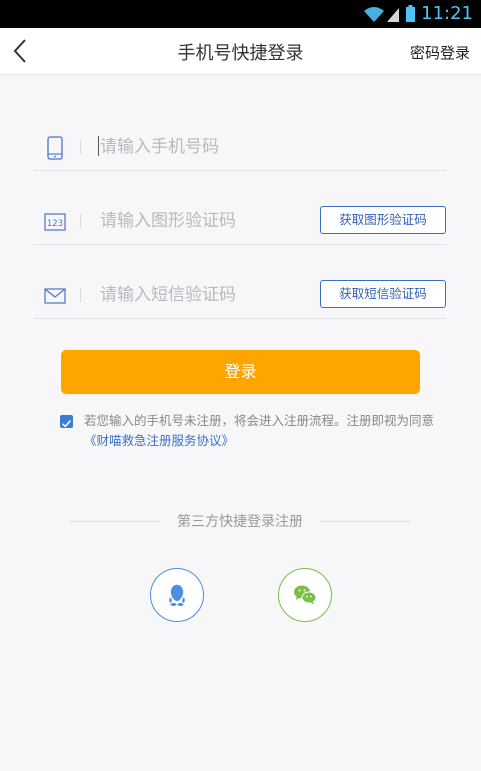 The image size is (481, 771). I want to click on qq-icon, so click(177, 595).